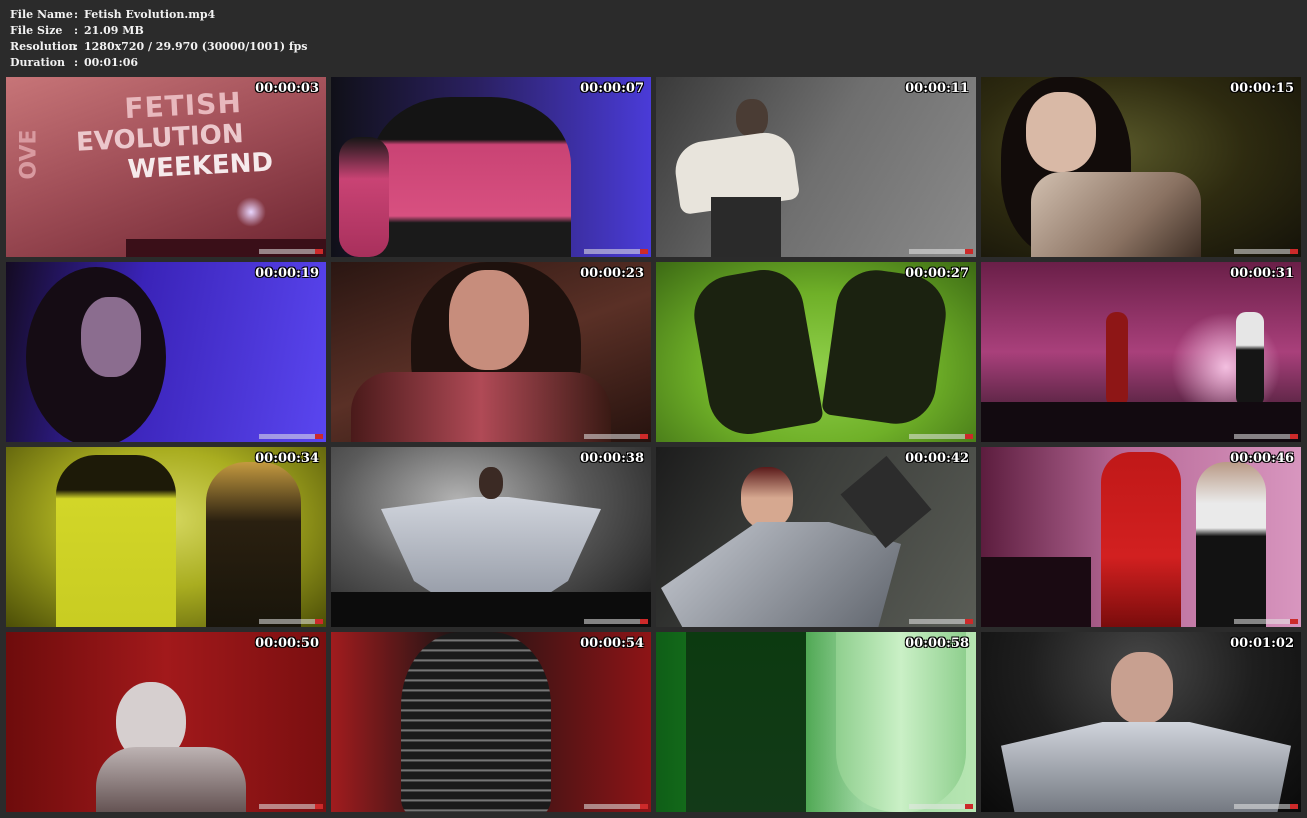 This screenshot has height=818, width=1307. I want to click on info-key: File Size, so click(36, 30).